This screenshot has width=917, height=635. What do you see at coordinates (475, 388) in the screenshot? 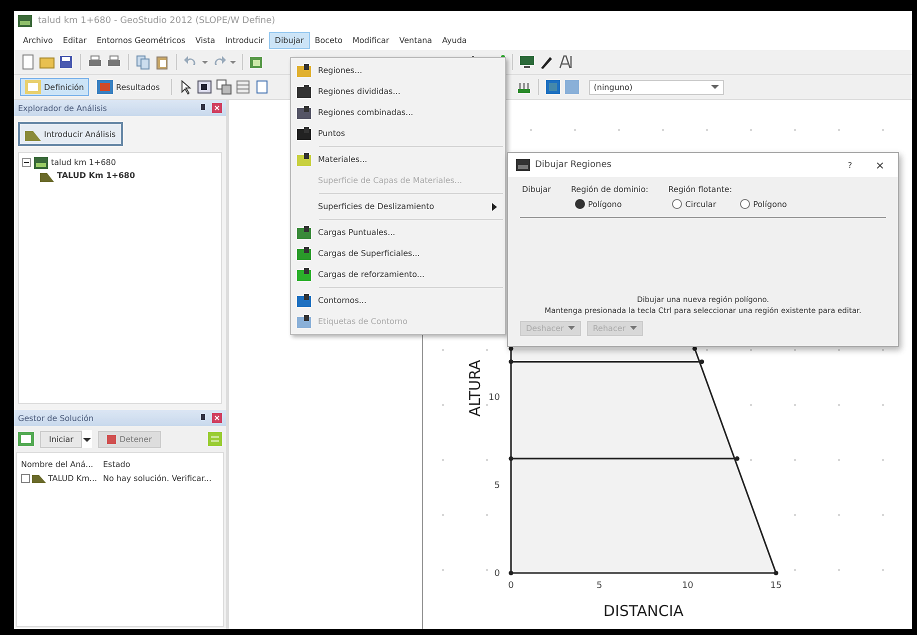
I see `y-axis-title: ALTURA` at bounding box center [475, 388].